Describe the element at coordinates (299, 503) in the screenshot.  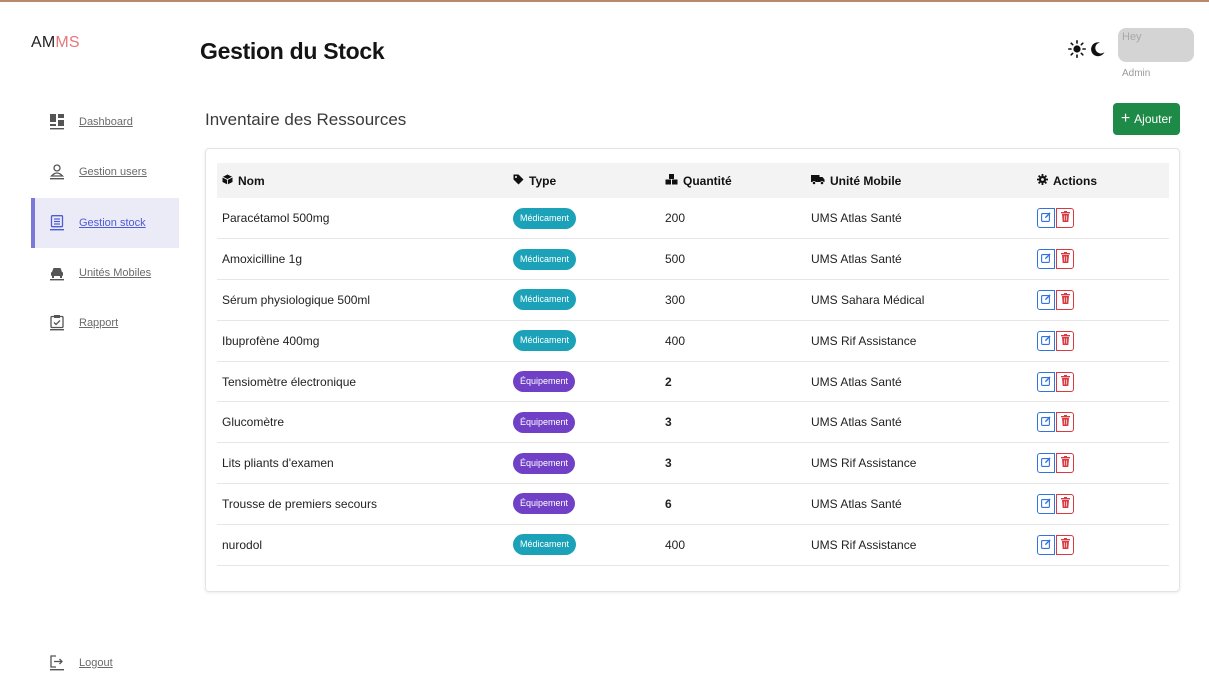
I see `cell-nom: Trousse de premiers secours` at that location.